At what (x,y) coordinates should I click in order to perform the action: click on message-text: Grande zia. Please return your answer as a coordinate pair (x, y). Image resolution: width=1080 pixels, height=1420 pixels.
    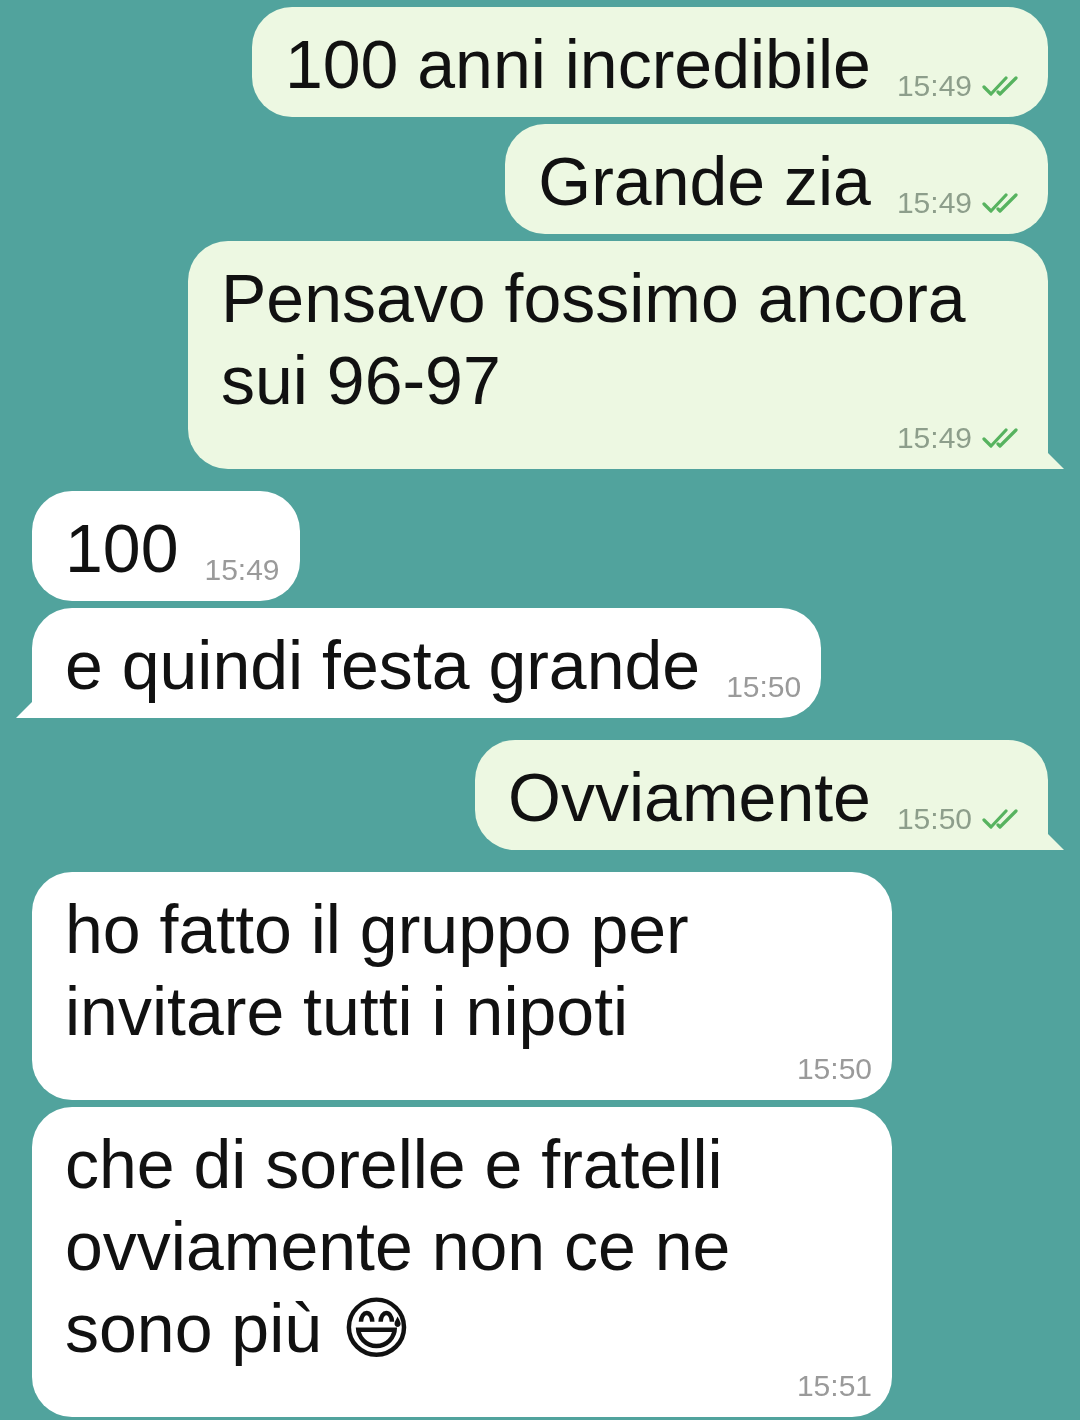
    Looking at the image, I should click on (704, 181).